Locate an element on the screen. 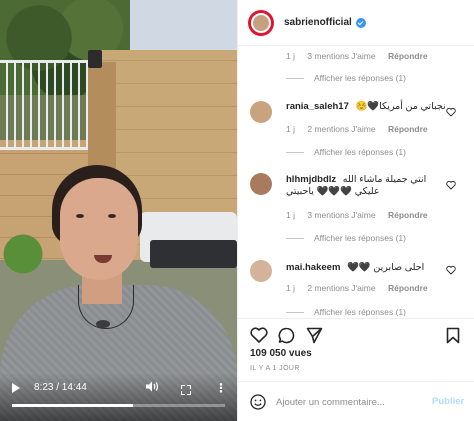  person-face is located at coordinates (99, 229).